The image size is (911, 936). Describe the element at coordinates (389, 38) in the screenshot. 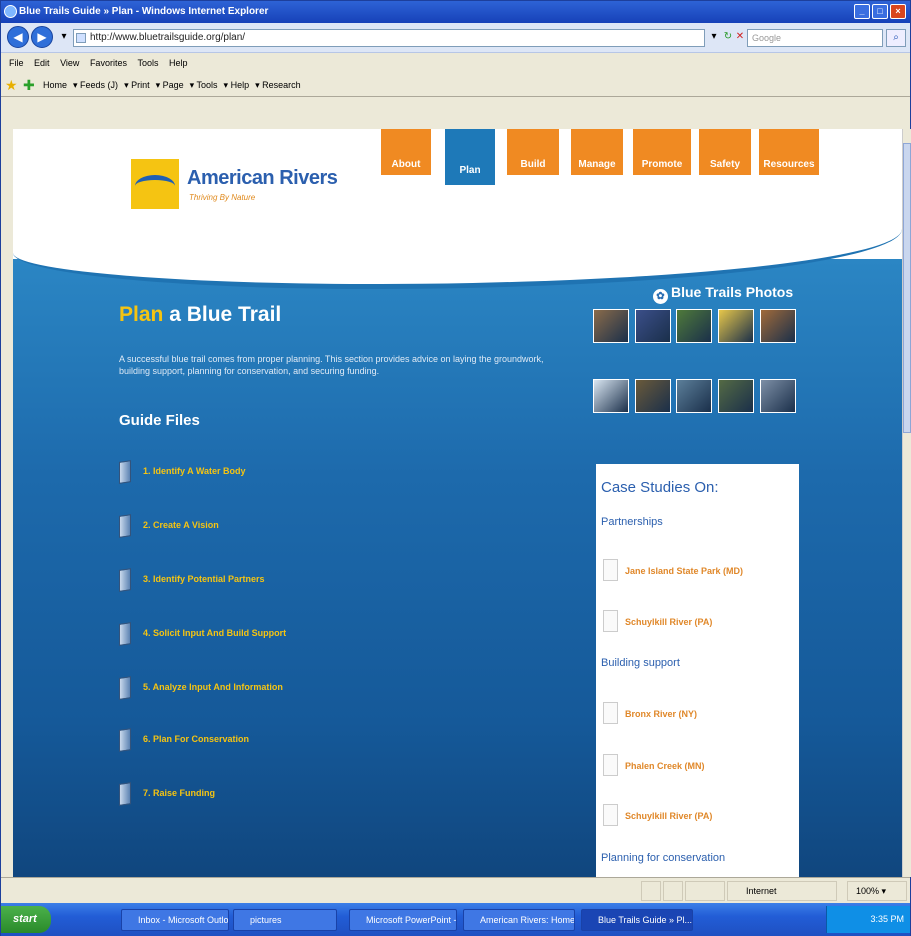

I see `address-field: http://www.bluetrailsguide.org/plan/` at that location.